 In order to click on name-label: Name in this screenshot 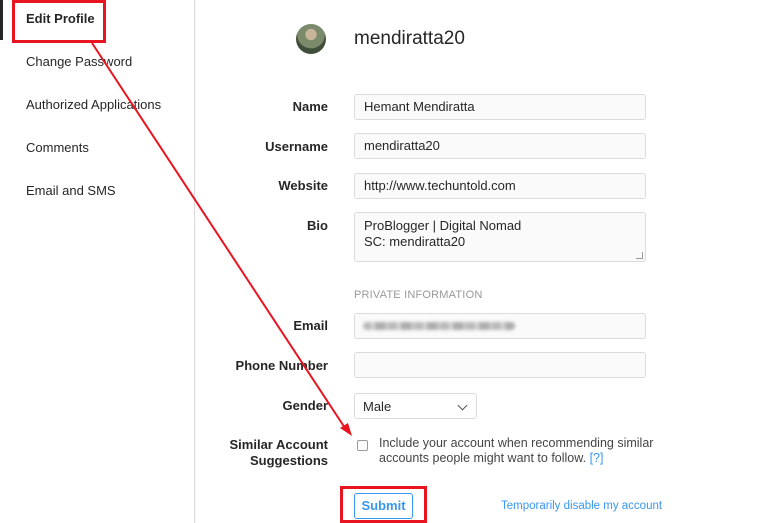, I will do `click(310, 106)`.